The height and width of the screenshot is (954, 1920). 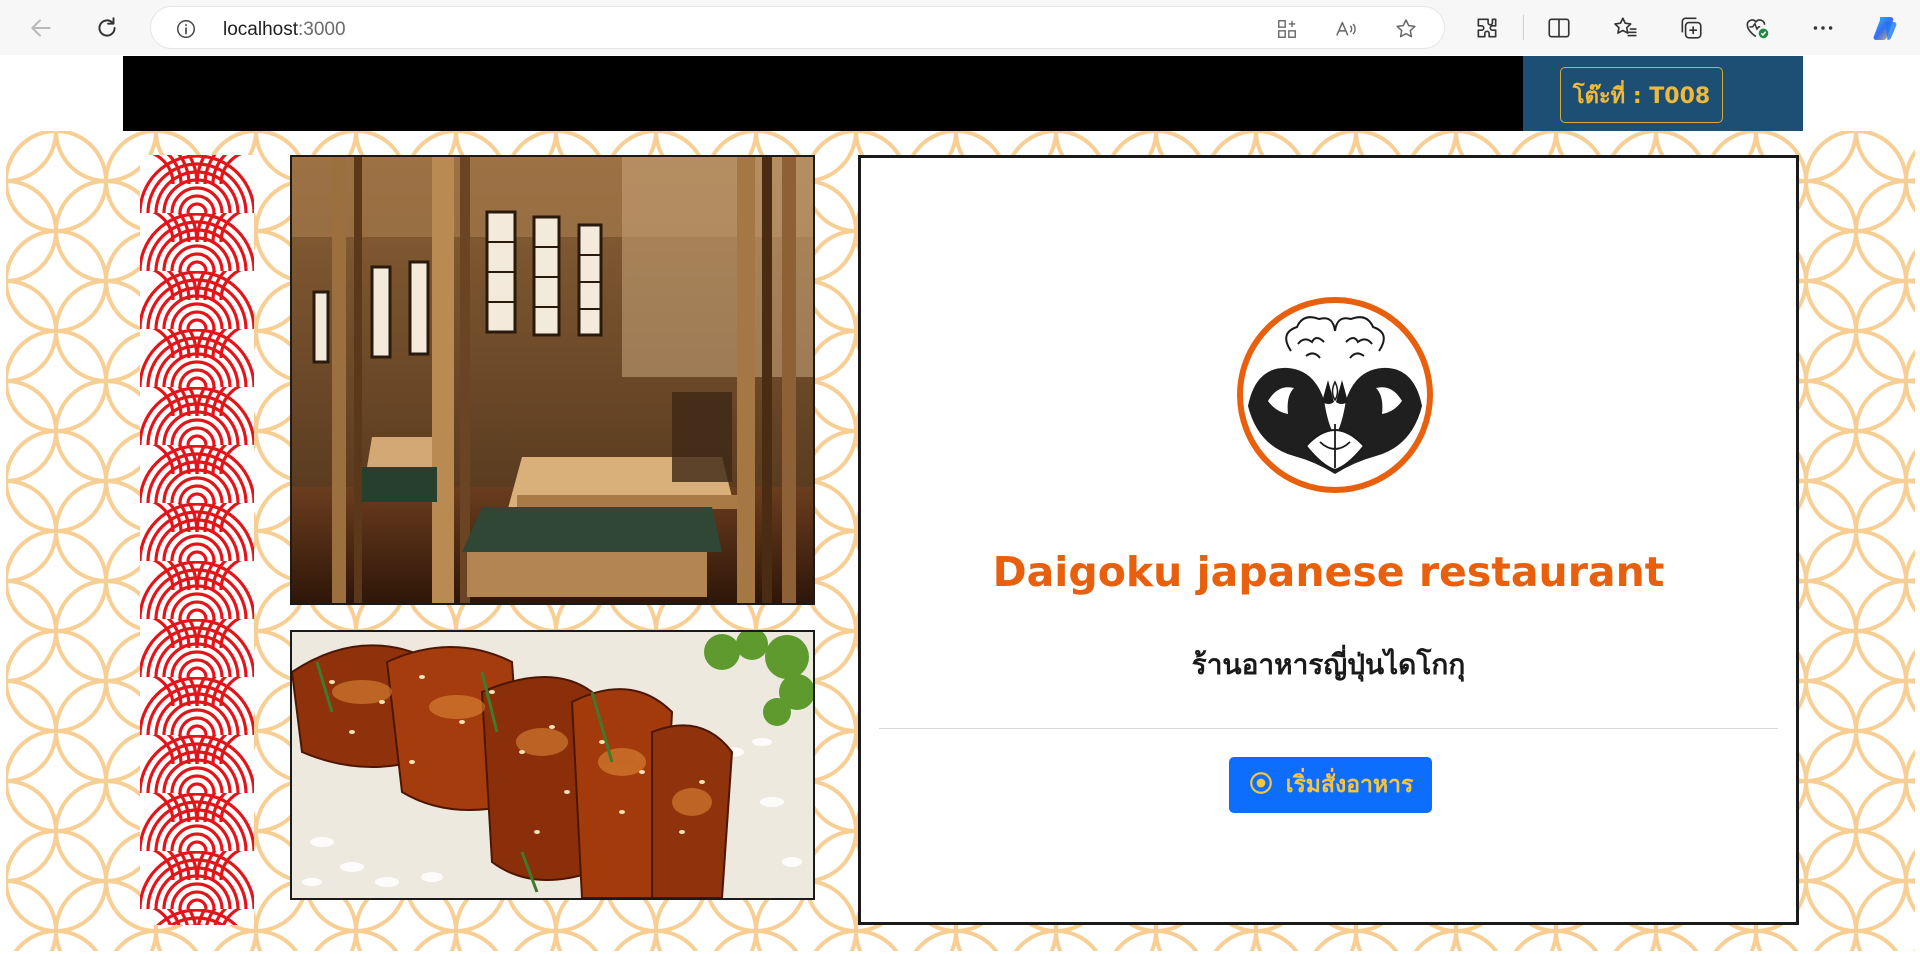 I want to click on toolbar-separator, so click(x=1523, y=27).